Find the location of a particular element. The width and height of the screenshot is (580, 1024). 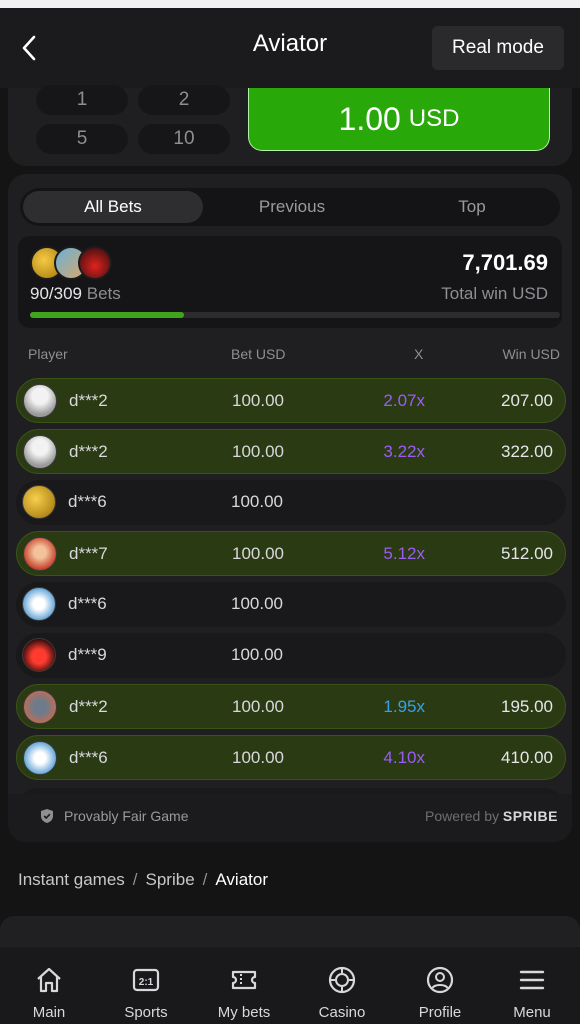

shield-check-icon is located at coordinates (47, 816).